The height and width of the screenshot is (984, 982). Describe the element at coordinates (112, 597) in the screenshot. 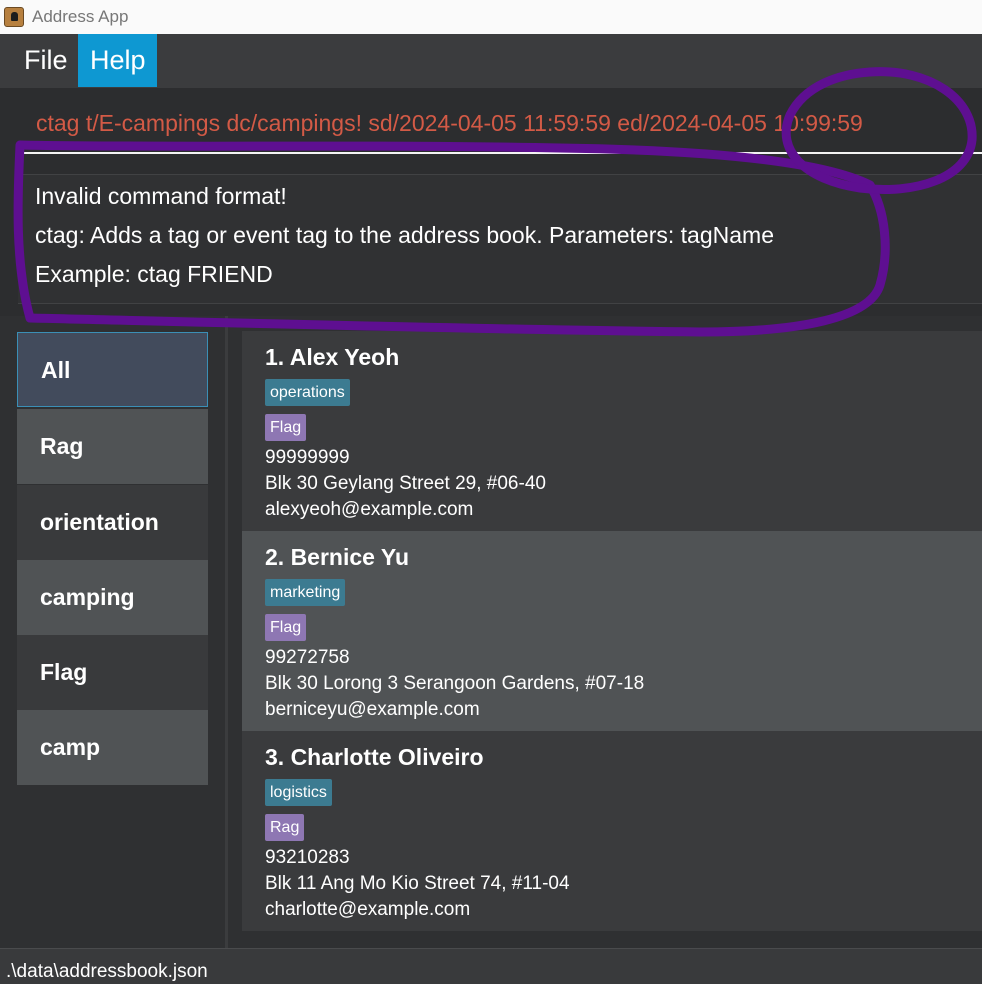

I see `tag-item-camping: camping` at that location.